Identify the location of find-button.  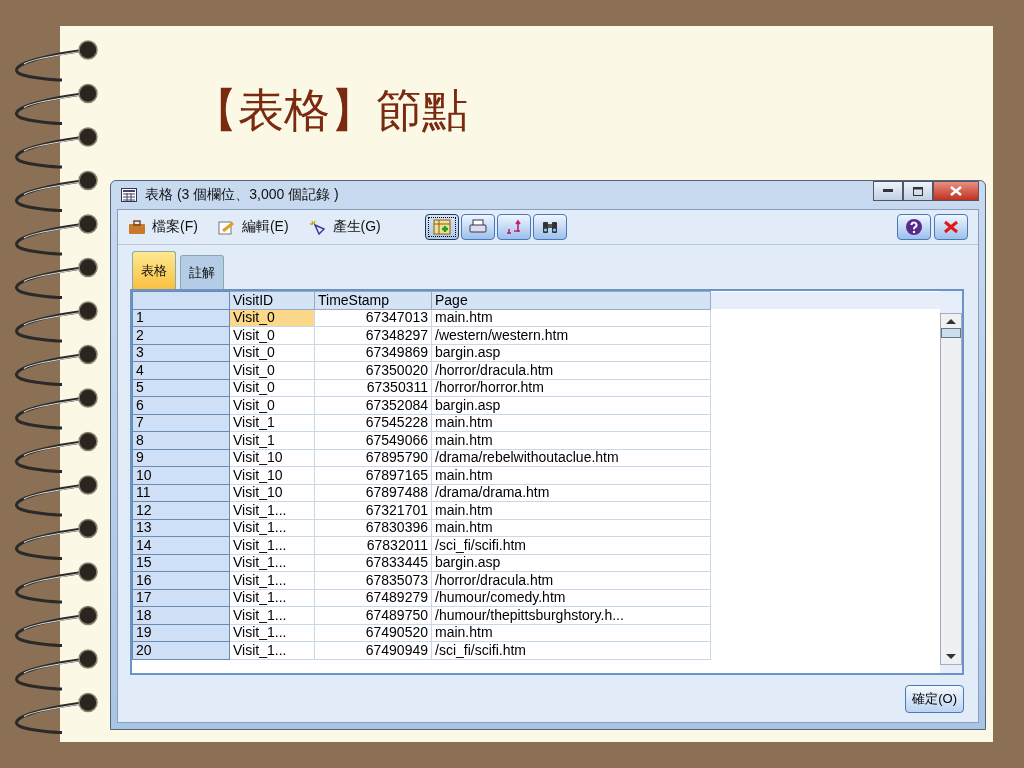
(549, 227).